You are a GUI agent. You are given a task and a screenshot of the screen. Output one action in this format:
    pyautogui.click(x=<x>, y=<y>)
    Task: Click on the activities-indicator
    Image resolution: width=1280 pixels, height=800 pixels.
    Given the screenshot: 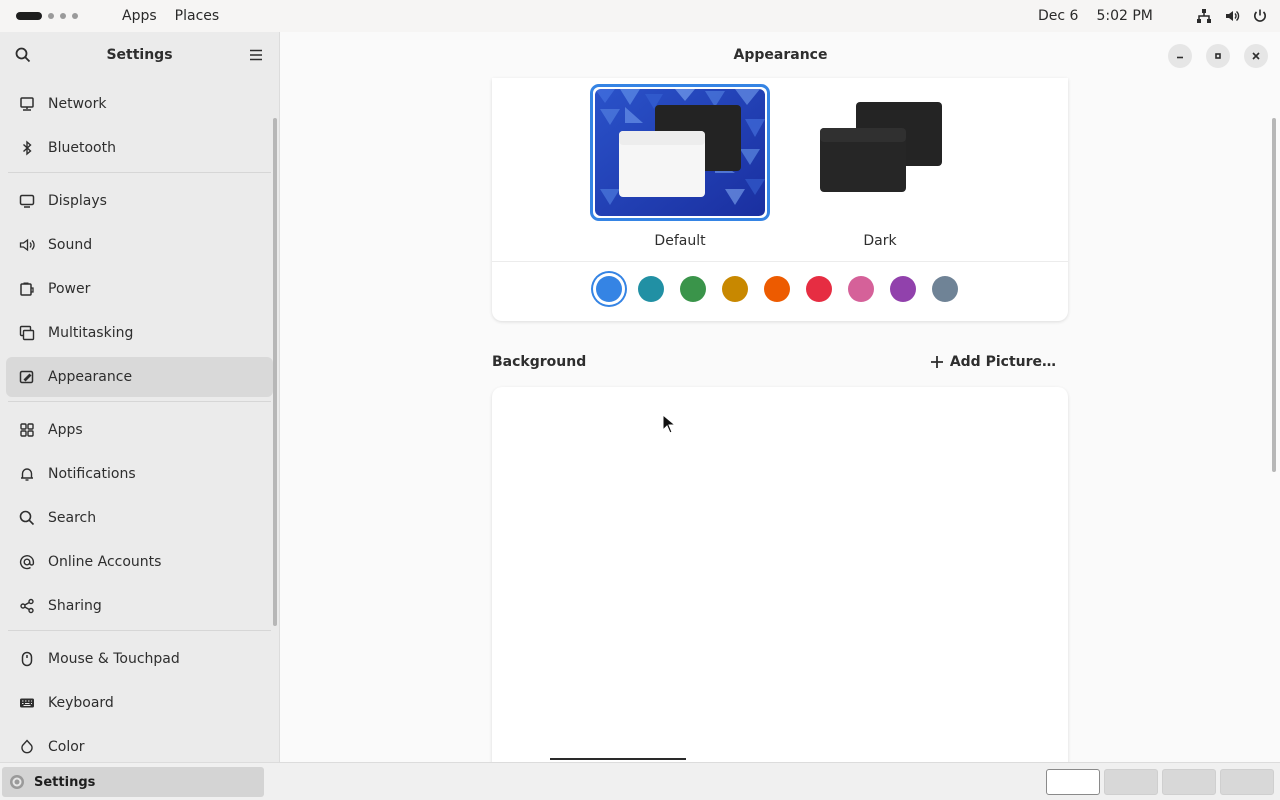 What is the action you would take?
    pyautogui.click(x=53, y=16)
    